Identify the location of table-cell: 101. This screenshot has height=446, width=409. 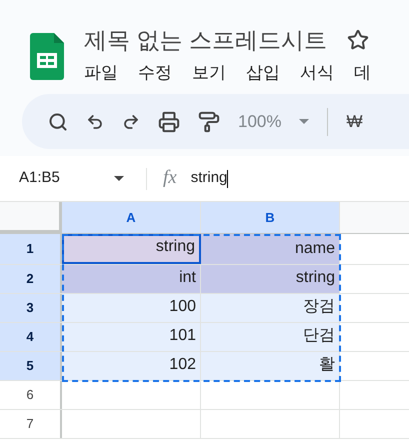
(131, 337).